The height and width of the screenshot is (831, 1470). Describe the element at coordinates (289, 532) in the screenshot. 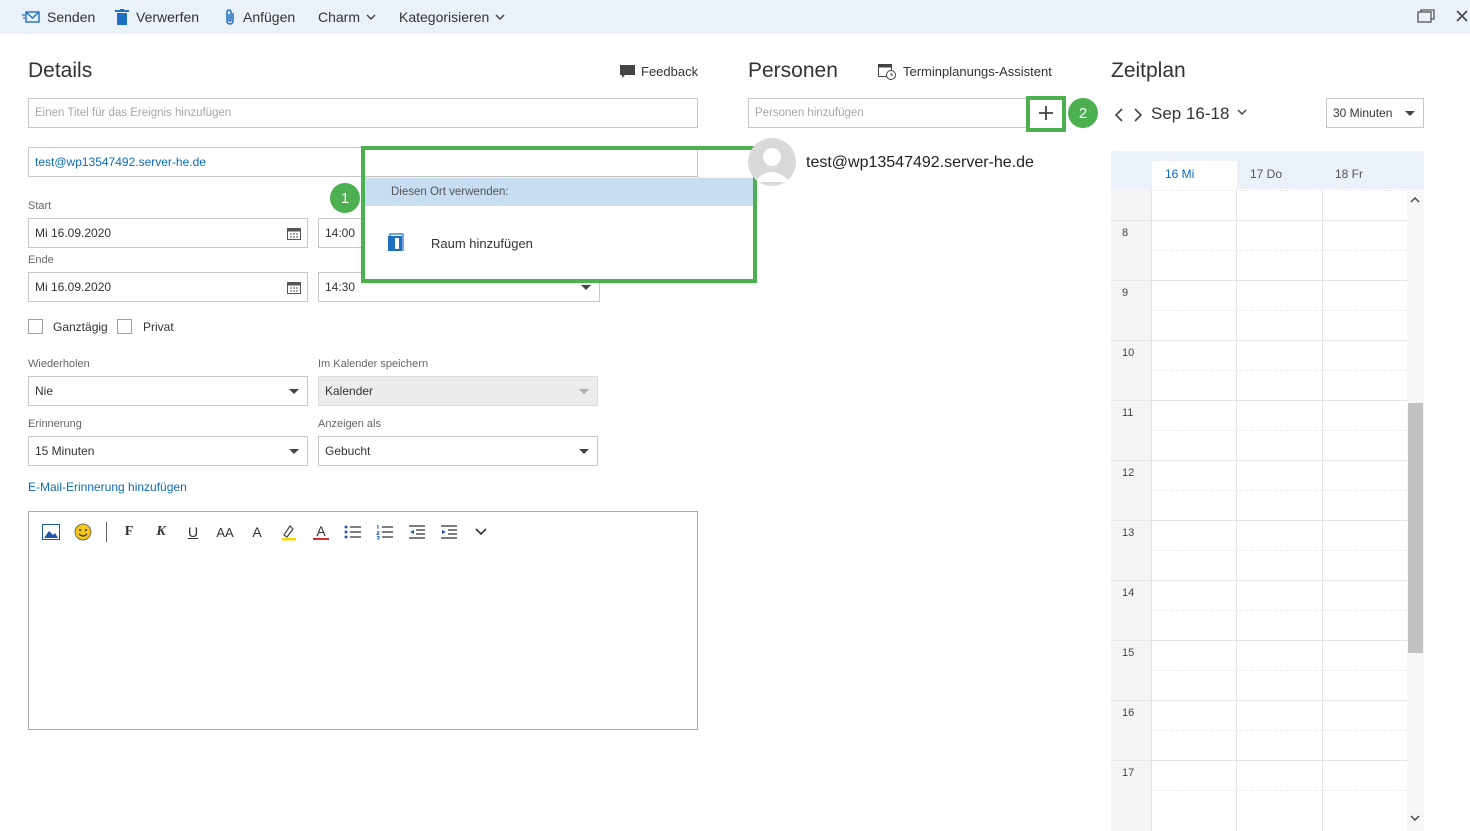

I see `highlight-icon` at that location.